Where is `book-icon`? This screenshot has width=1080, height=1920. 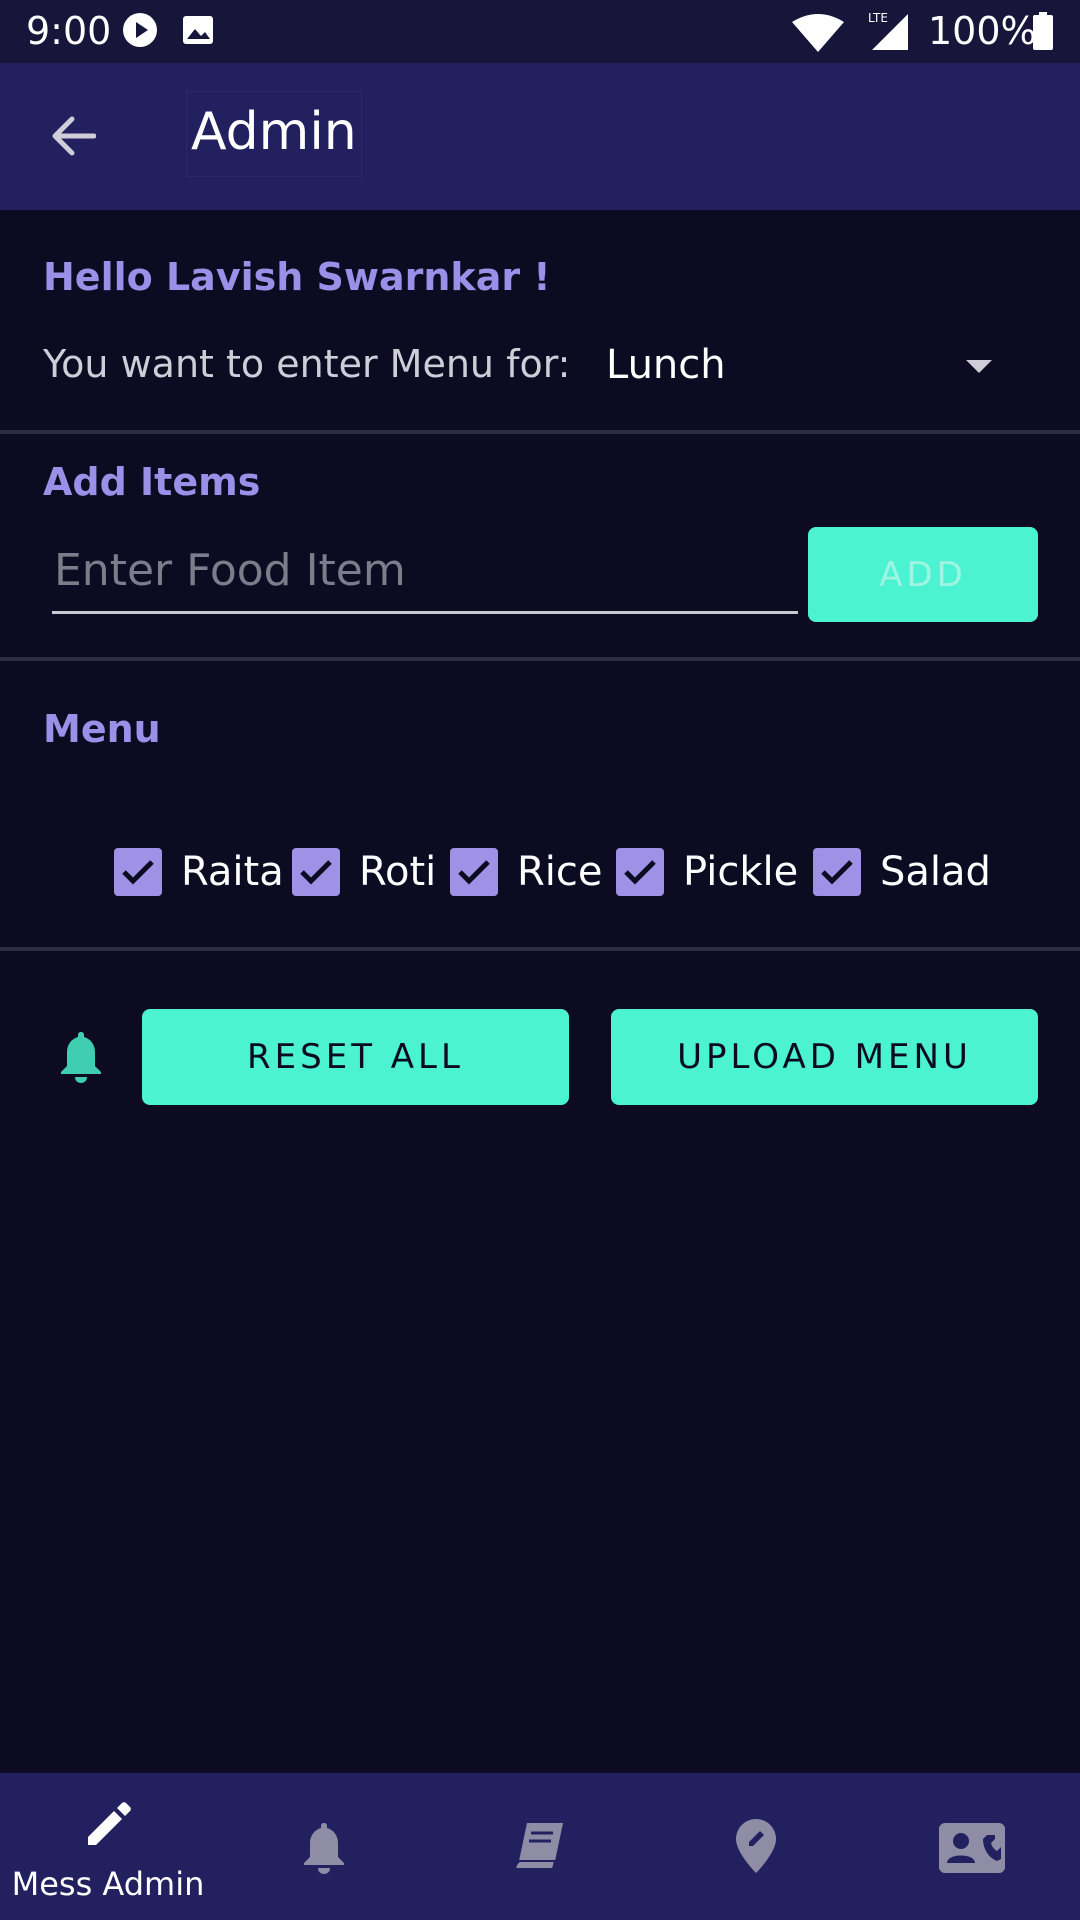 book-icon is located at coordinates (538, 1846).